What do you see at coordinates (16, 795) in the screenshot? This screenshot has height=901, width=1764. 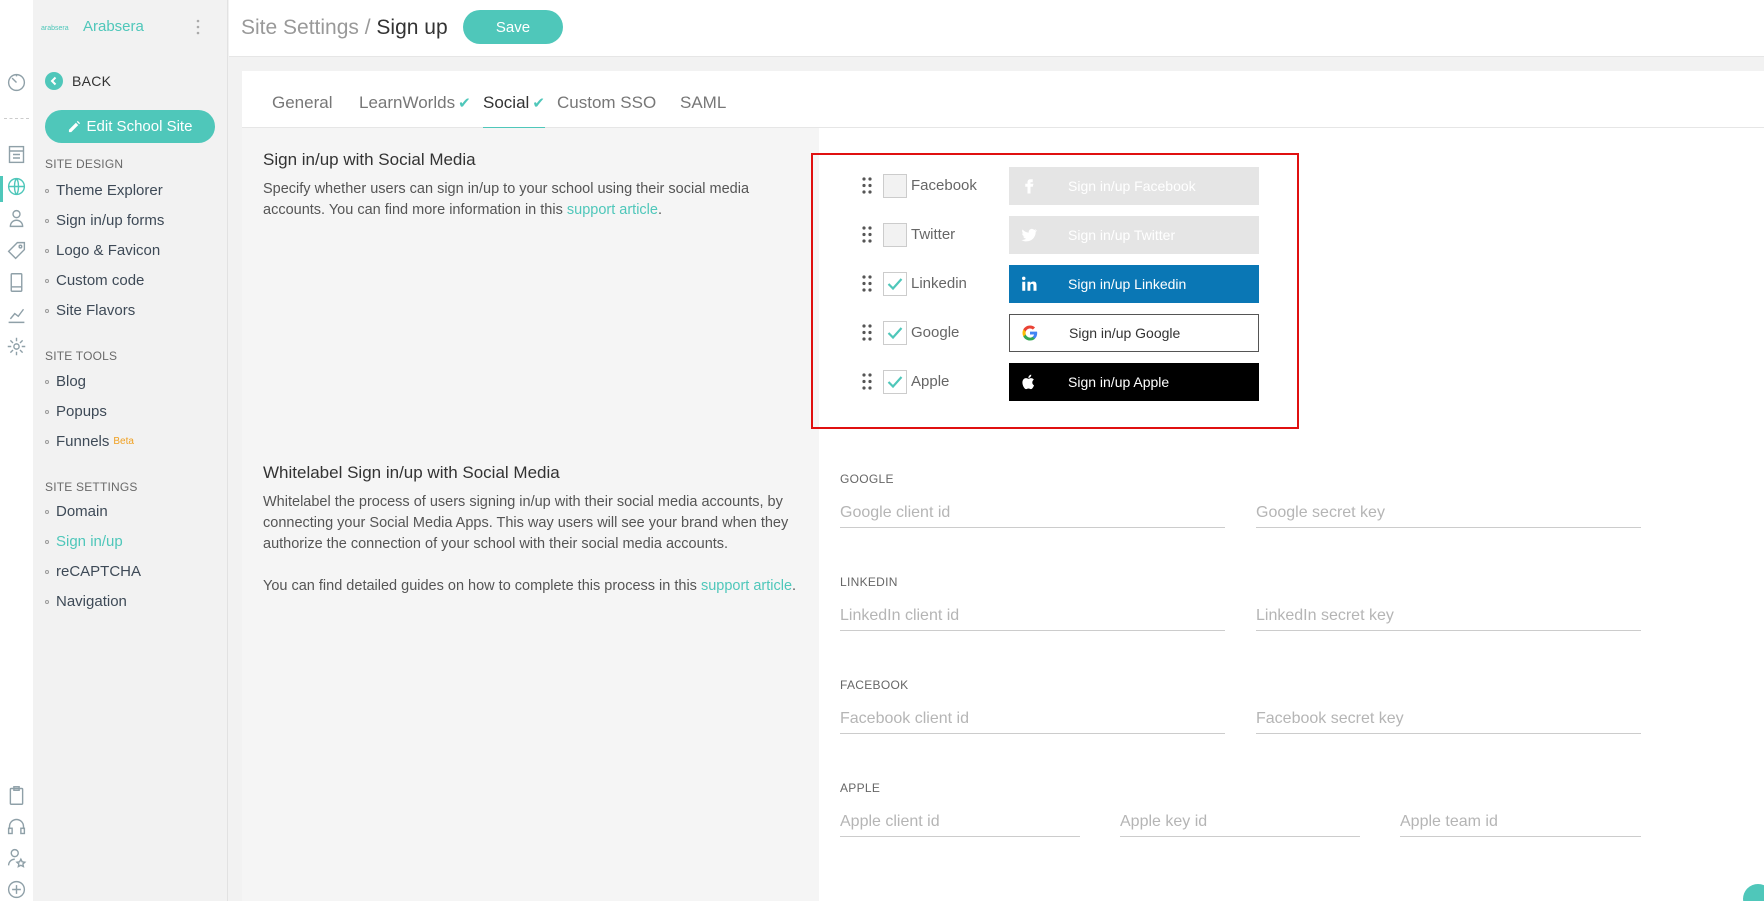 I see `clipboard-icon` at bounding box center [16, 795].